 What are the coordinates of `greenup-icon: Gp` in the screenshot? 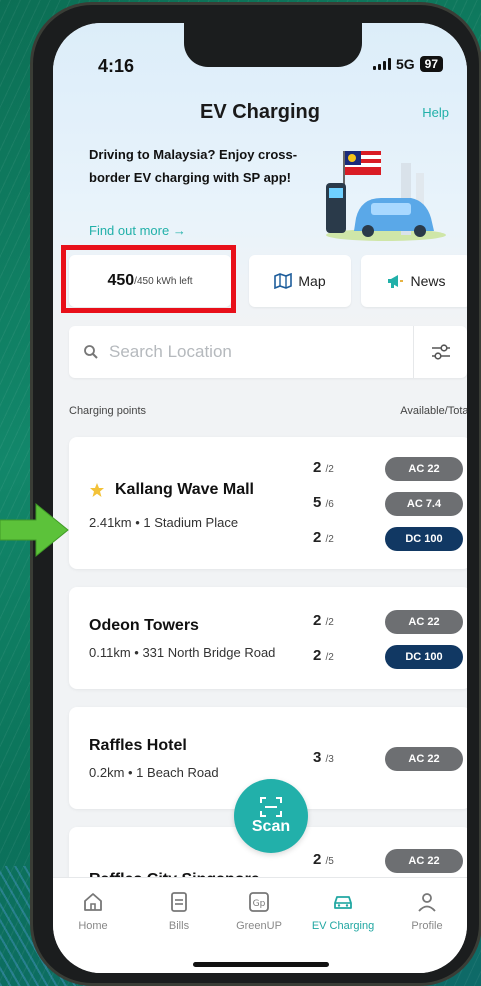 It's located at (259, 902).